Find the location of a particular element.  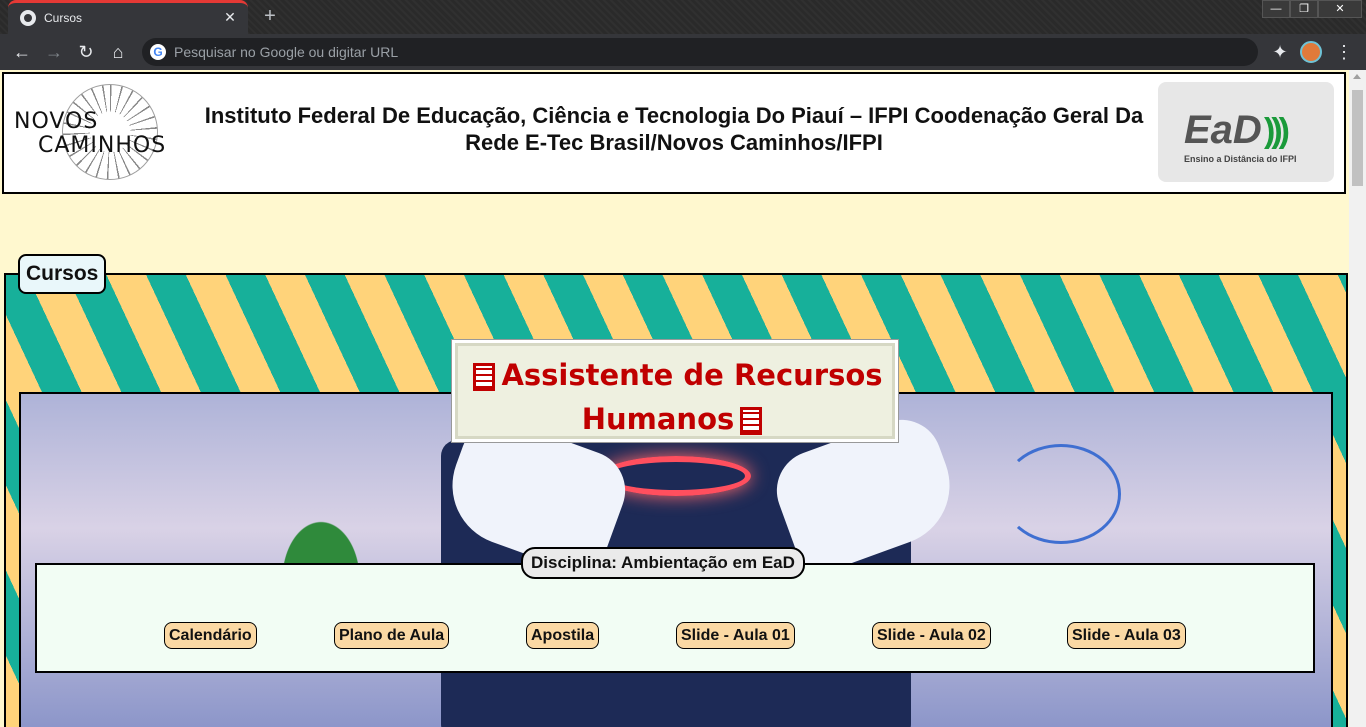

course-title-box: Assistente de Recursos Humanos is located at coordinates (675, 391).